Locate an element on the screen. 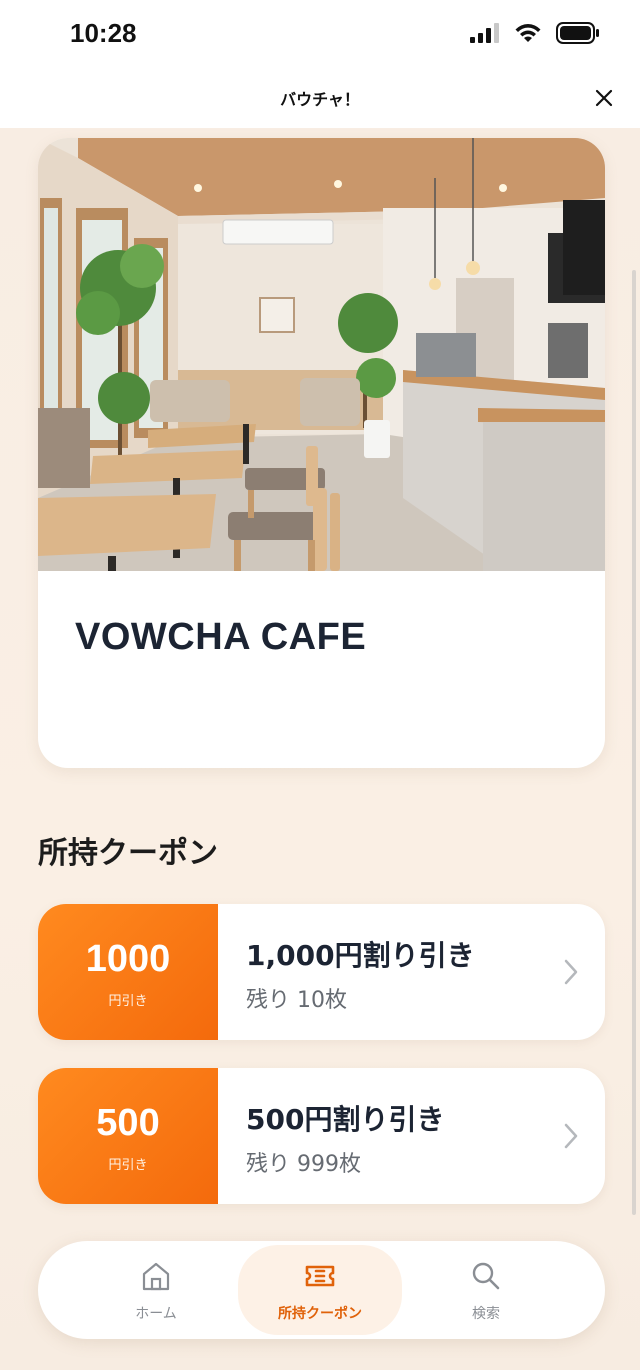  coupon-amount-badge: 500 円引き is located at coordinates (128, 1136).